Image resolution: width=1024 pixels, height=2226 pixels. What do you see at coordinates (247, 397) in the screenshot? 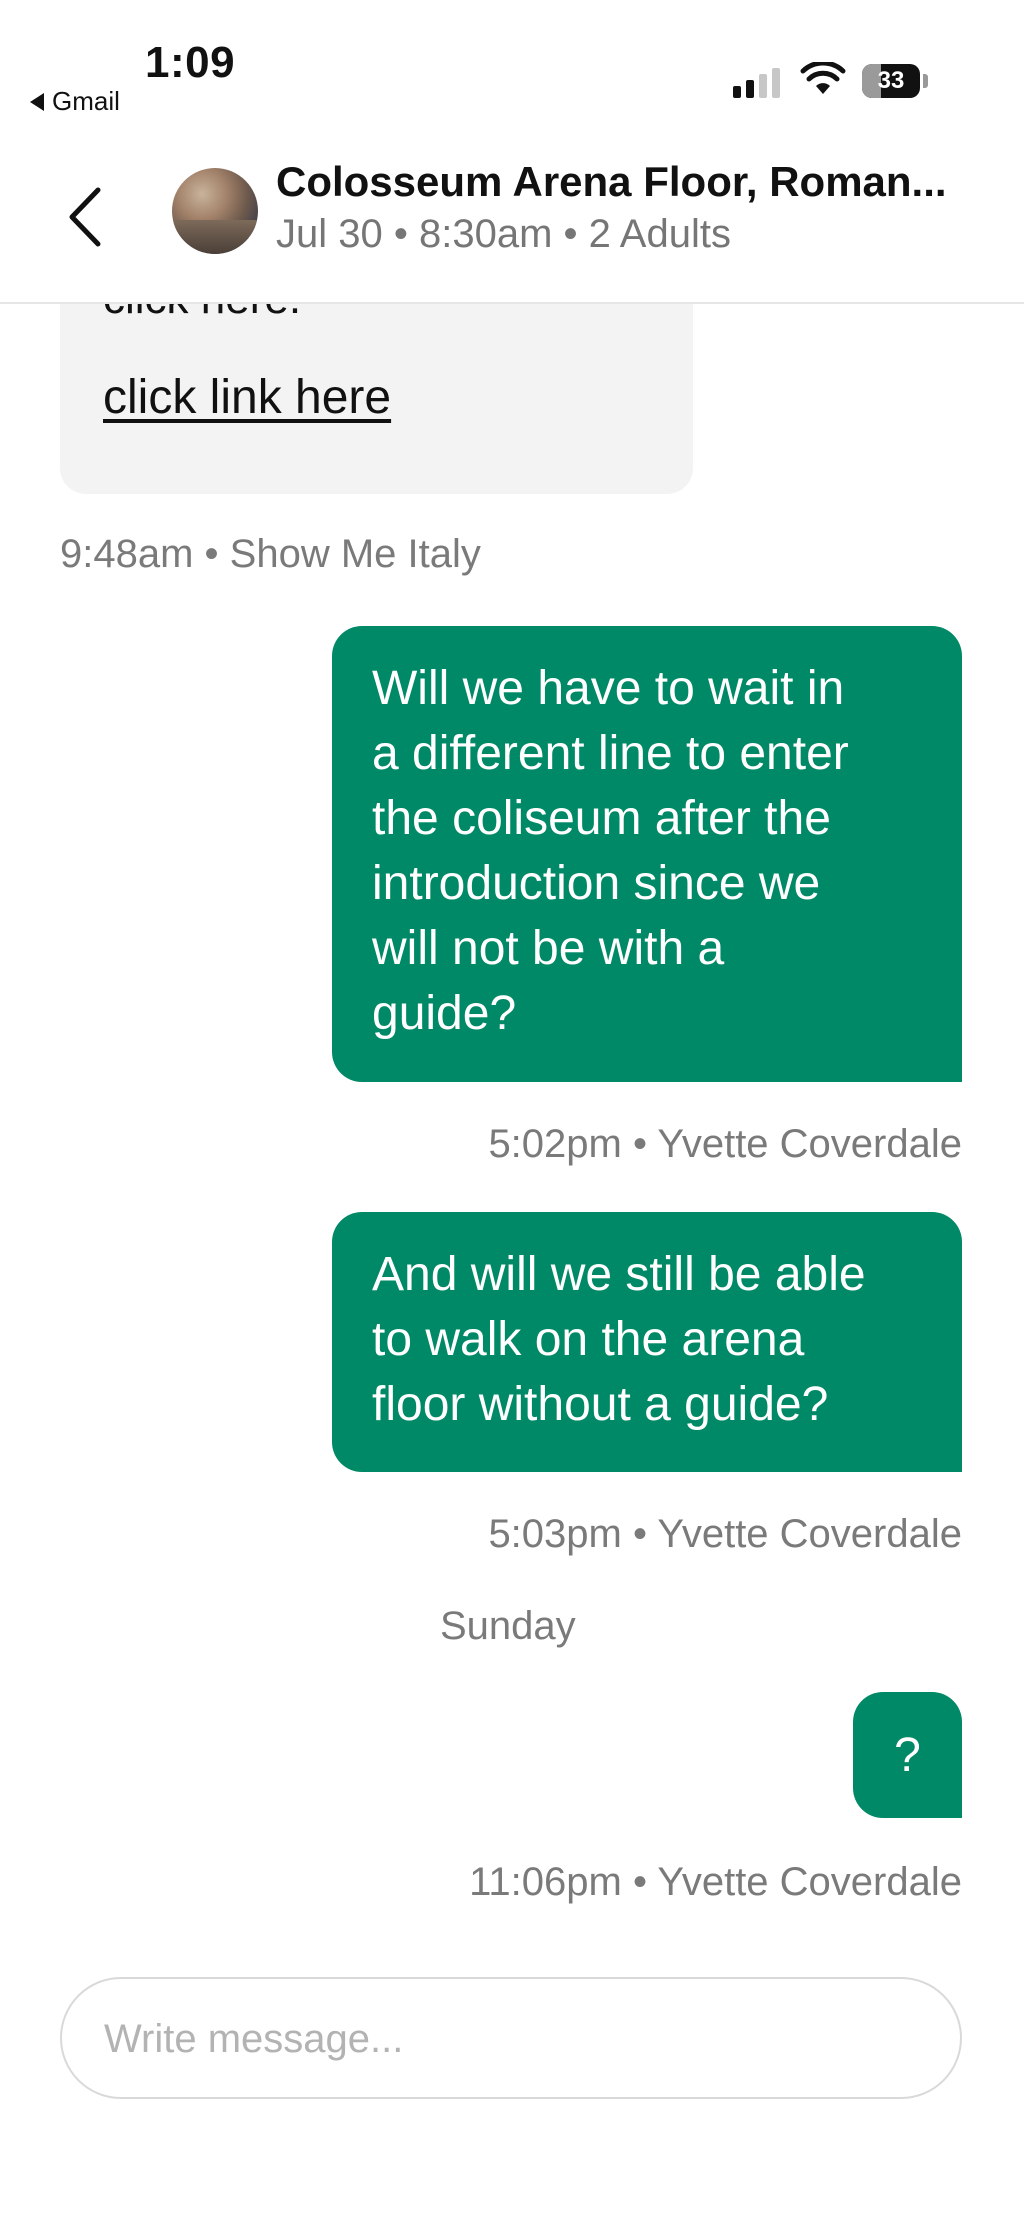
I see `click-link-here: click link here` at bounding box center [247, 397].